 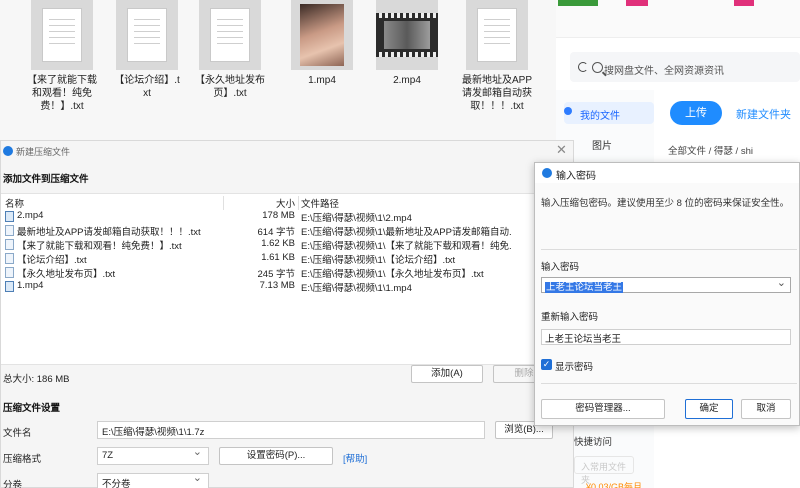 I want to click on show-password-label: 显示密码, so click(x=574, y=366).